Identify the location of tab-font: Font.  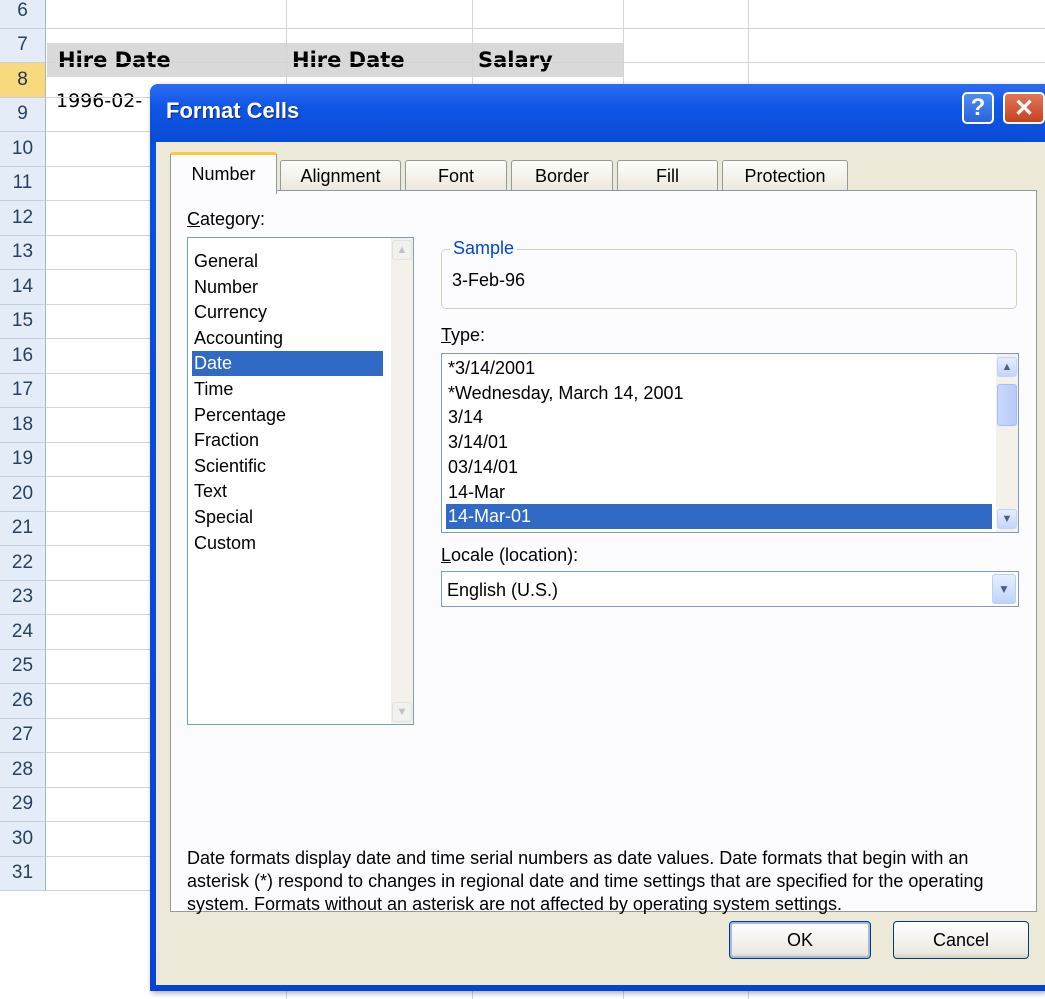
(456, 176).